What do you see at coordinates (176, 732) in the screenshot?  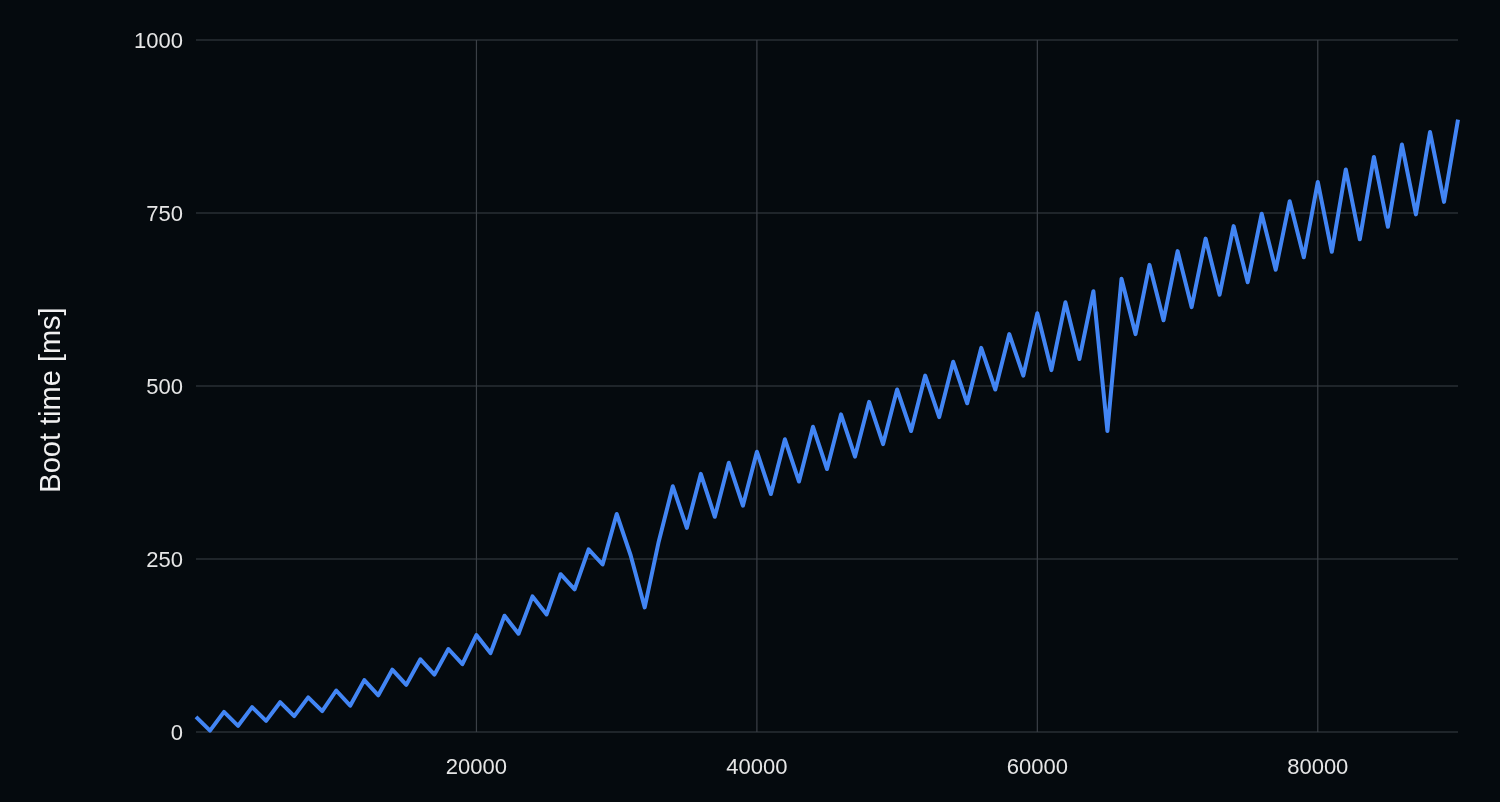 I see `y-tick-label: 0` at bounding box center [176, 732].